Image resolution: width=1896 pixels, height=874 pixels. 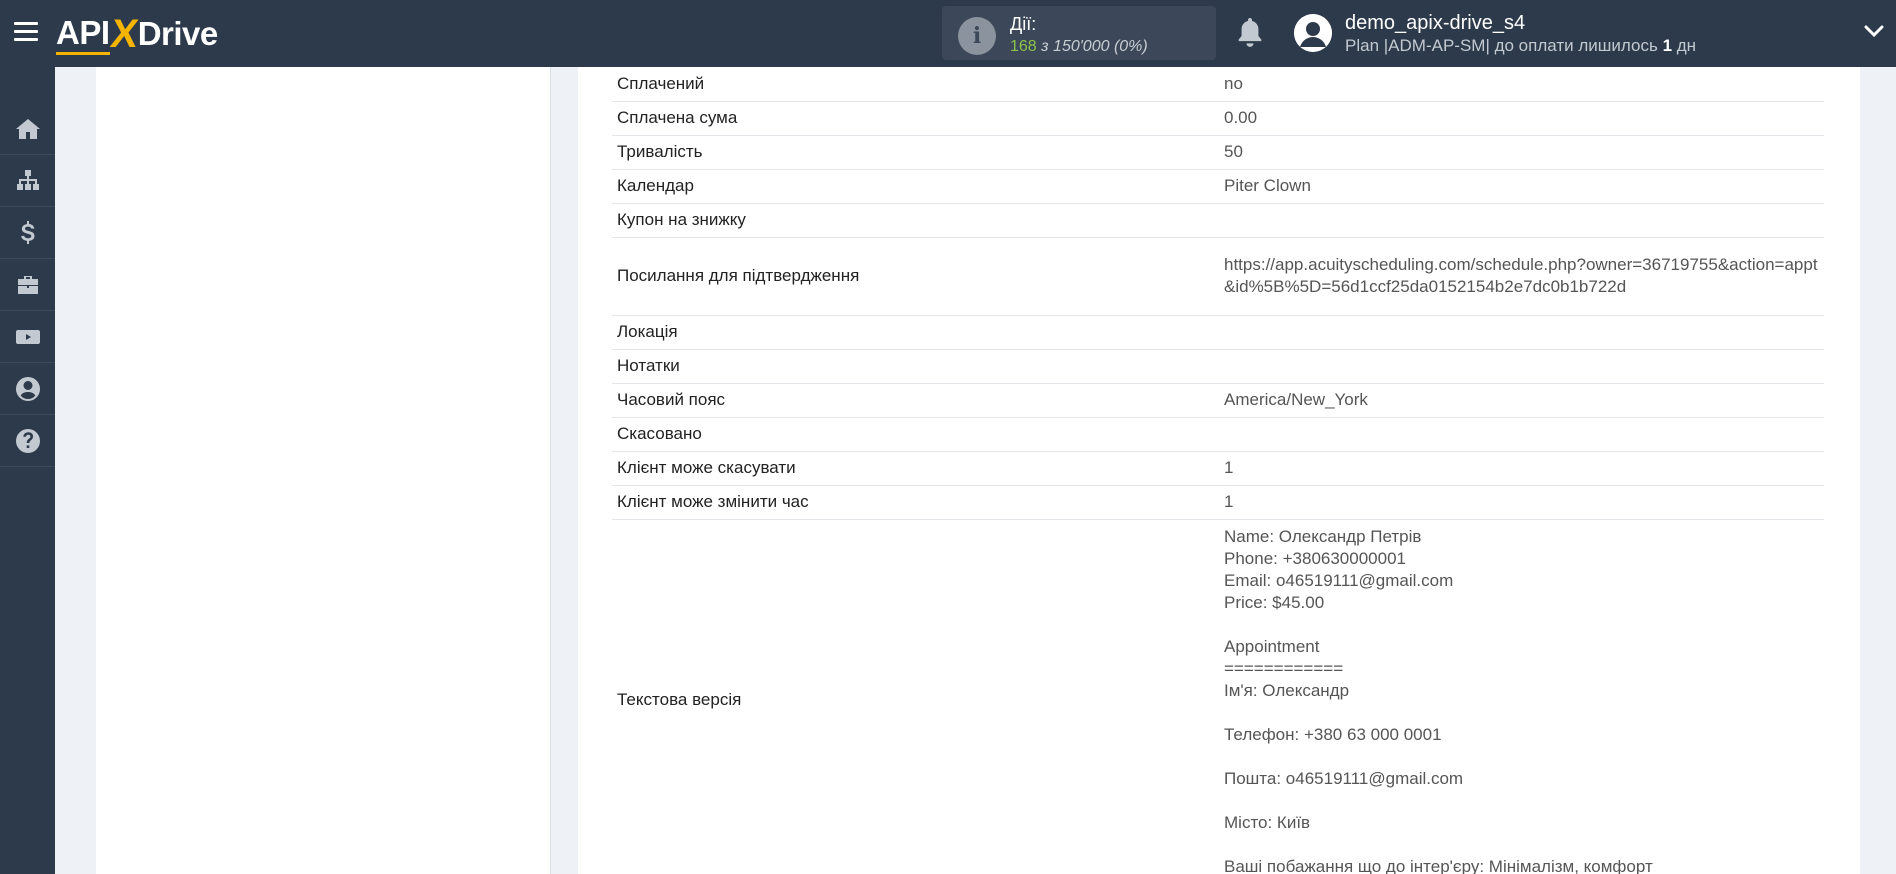 I want to click on field-key: Календар, so click(x=915, y=186).